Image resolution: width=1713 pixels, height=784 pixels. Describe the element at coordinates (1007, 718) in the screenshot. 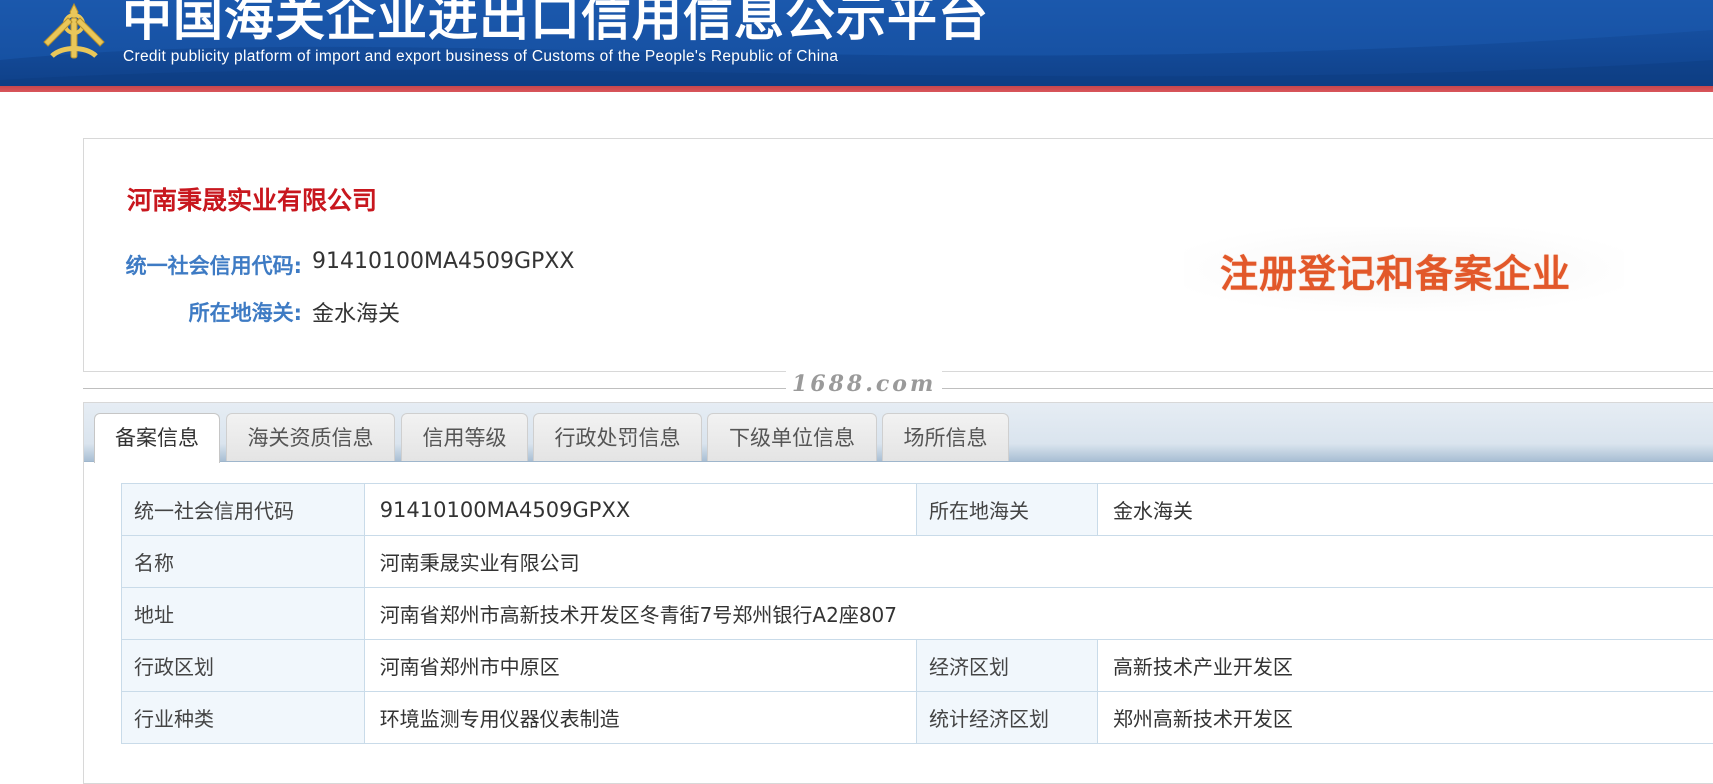

I see `table-label: 统计经济区划` at that location.